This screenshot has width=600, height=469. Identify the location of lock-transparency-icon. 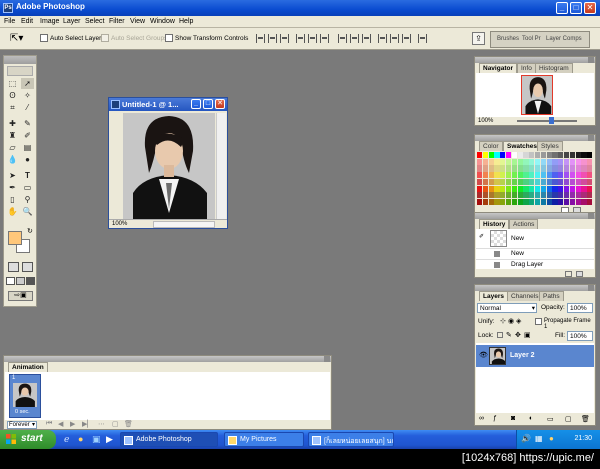
(500, 335).